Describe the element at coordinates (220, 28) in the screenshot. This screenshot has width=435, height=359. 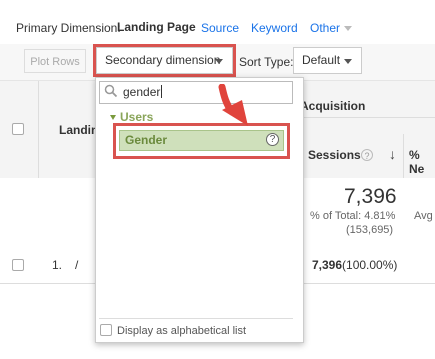
I see `dimension-source-link: Source` at that location.